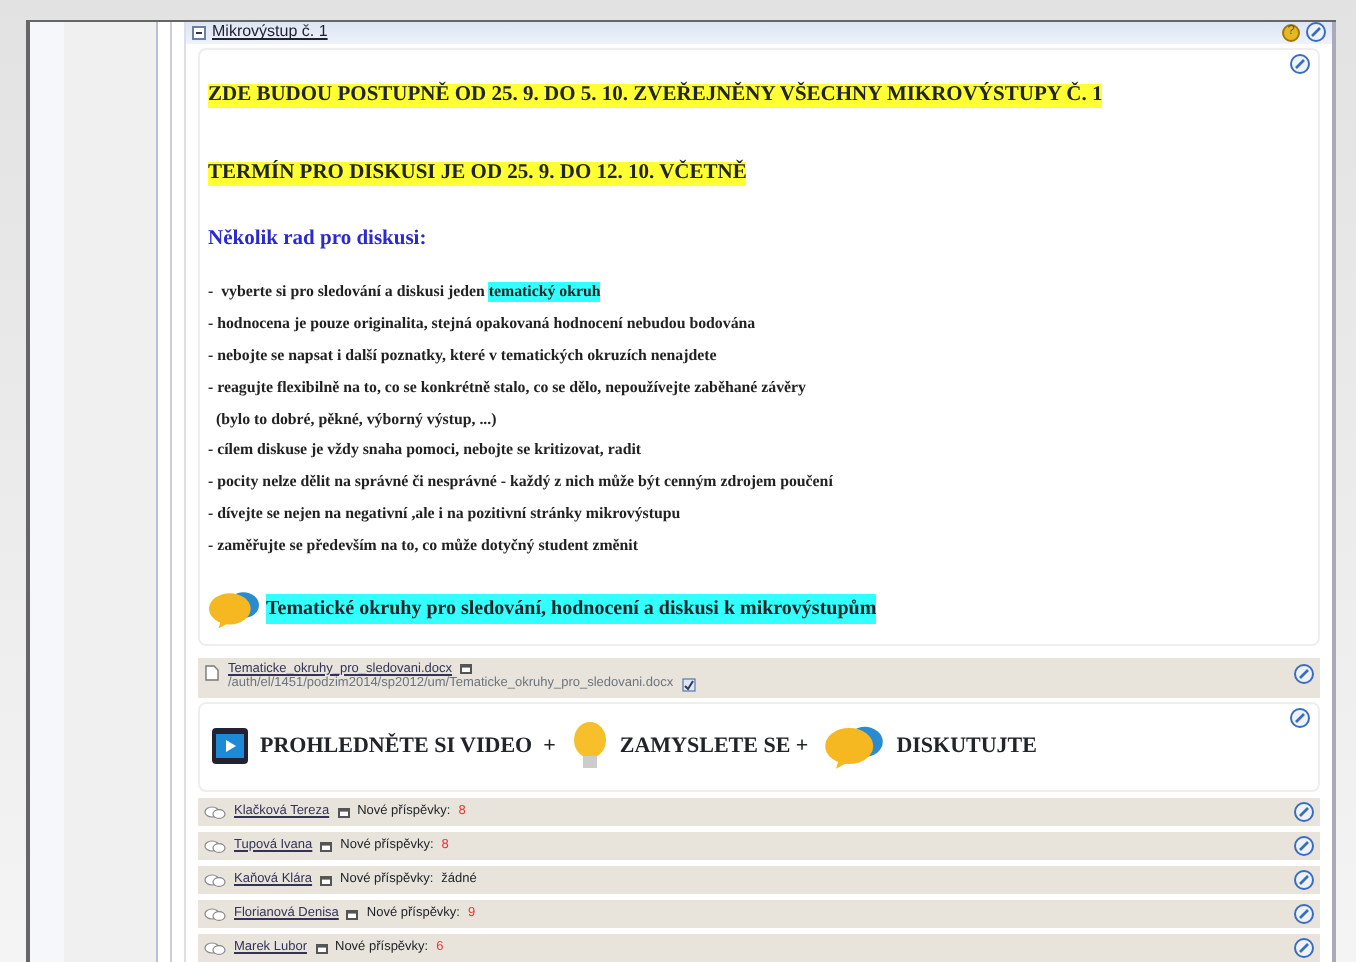 The width and height of the screenshot is (1356, 962). I want to click on announcement: ZDE BUDOU POSTUPNĚ OD 25. 9. DO 5. 10. ZVEŘEJNĚNY VŠECHNY MIKROVÝSTUPY Č. 1, so click(655, 95).